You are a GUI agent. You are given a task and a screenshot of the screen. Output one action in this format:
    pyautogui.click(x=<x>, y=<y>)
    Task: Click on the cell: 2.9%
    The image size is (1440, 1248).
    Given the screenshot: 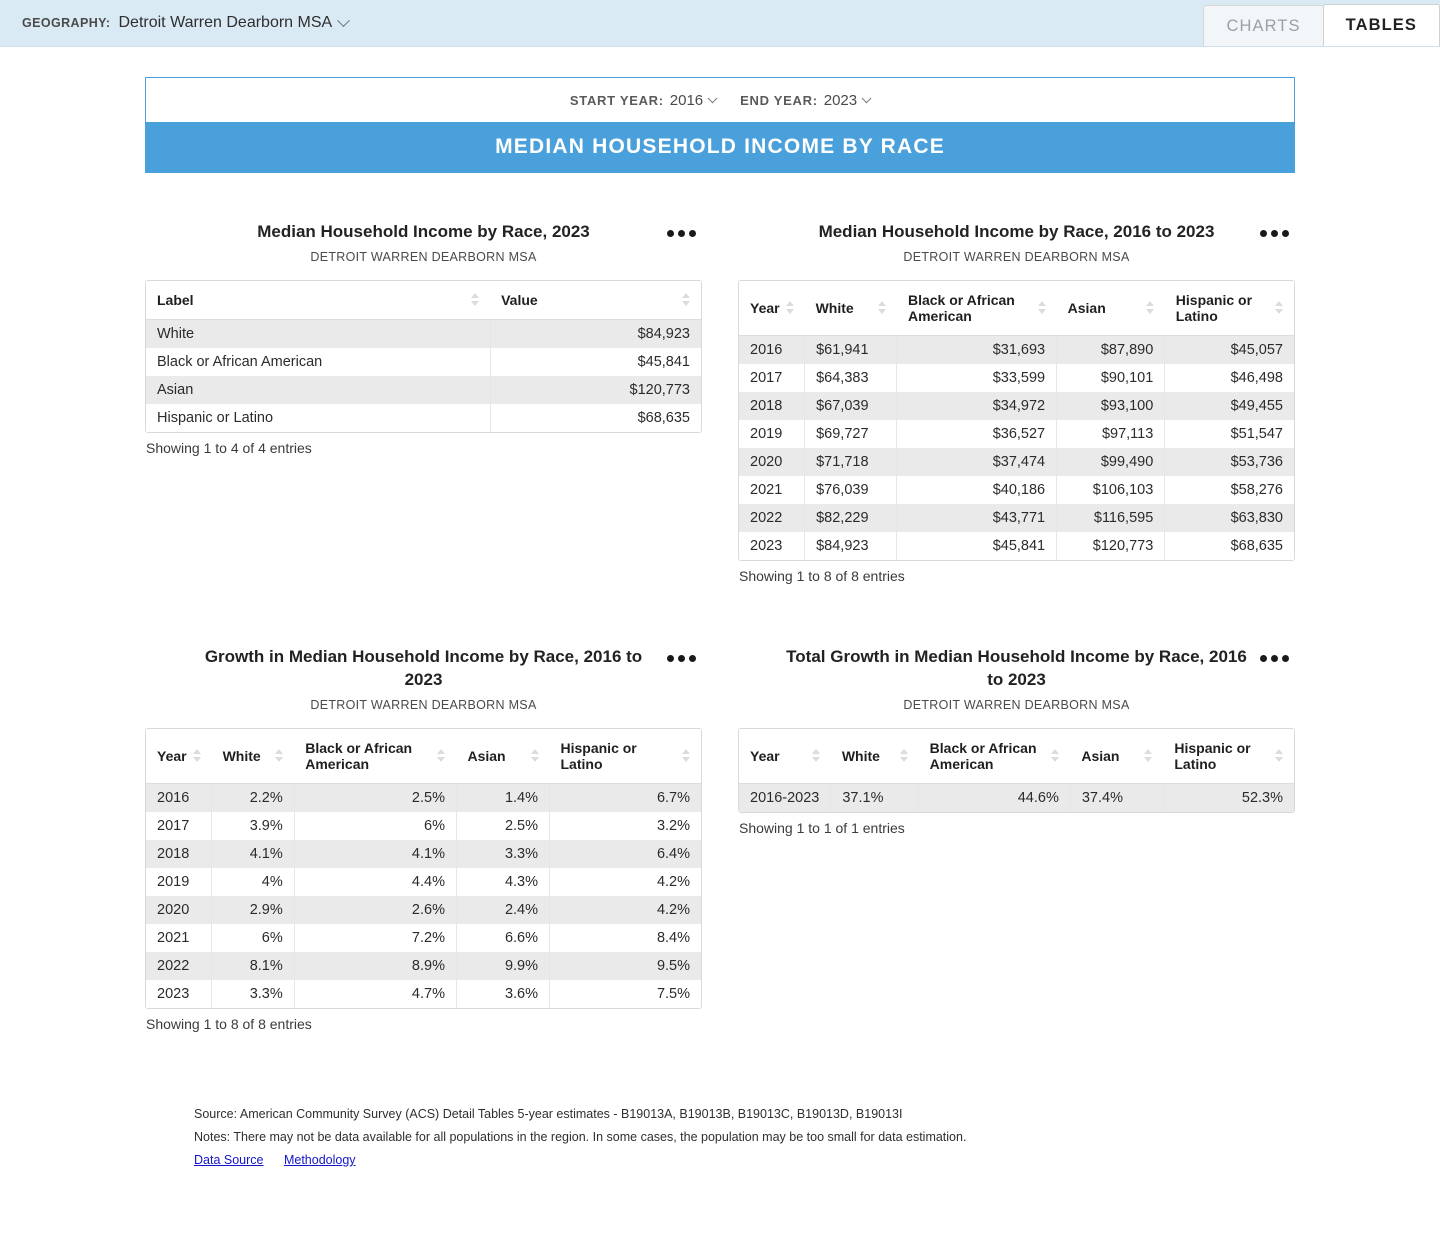 What is the action you would take?
    pyautogui.click(x=253, y=909)
    